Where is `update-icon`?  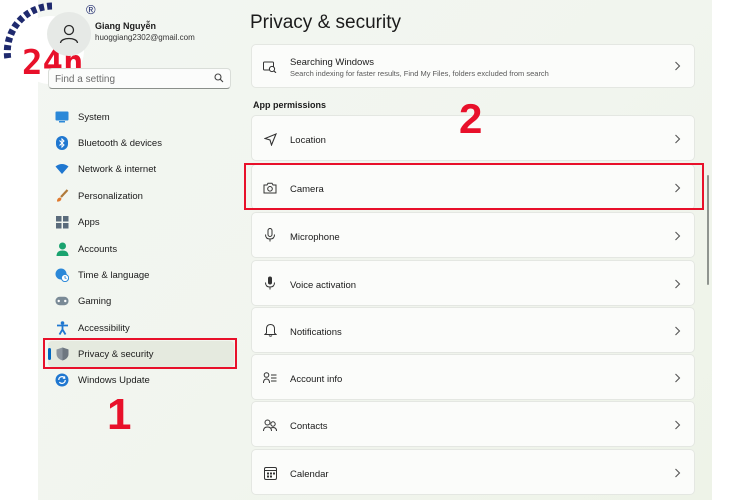 update-icon is located at coordinates (62, 380).